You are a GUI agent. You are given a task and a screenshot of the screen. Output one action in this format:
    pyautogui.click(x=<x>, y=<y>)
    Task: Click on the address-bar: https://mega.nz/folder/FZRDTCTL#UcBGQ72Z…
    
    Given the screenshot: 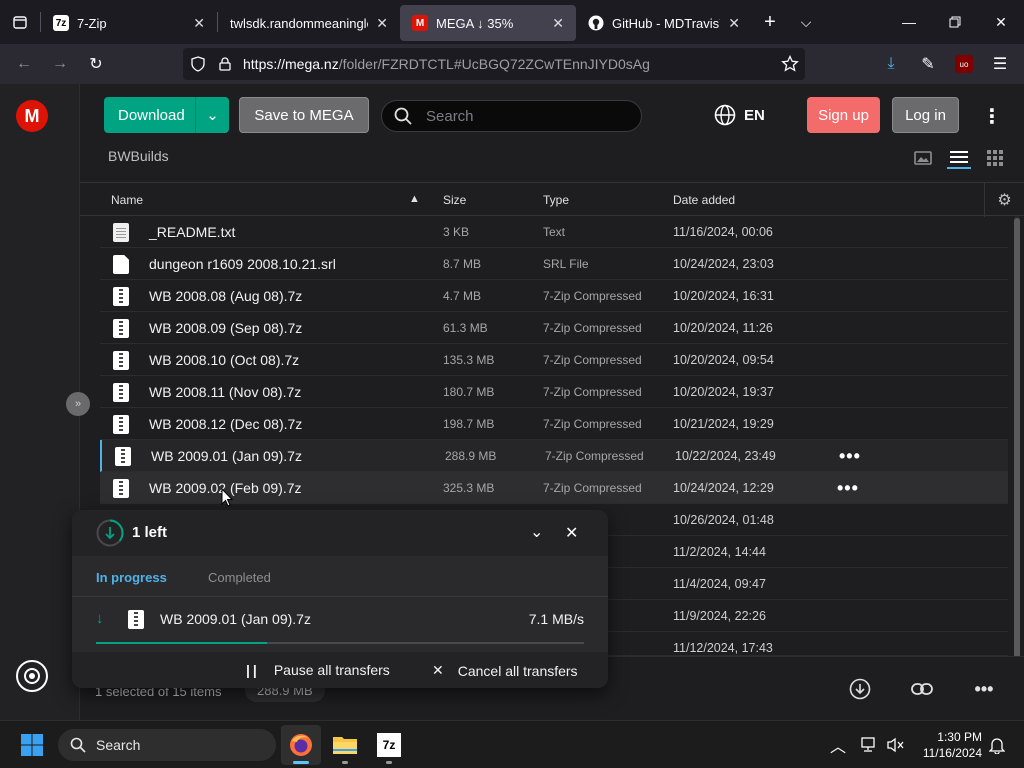 What is the action you would take?
    pyautogui.click(x=494, y=64)
    